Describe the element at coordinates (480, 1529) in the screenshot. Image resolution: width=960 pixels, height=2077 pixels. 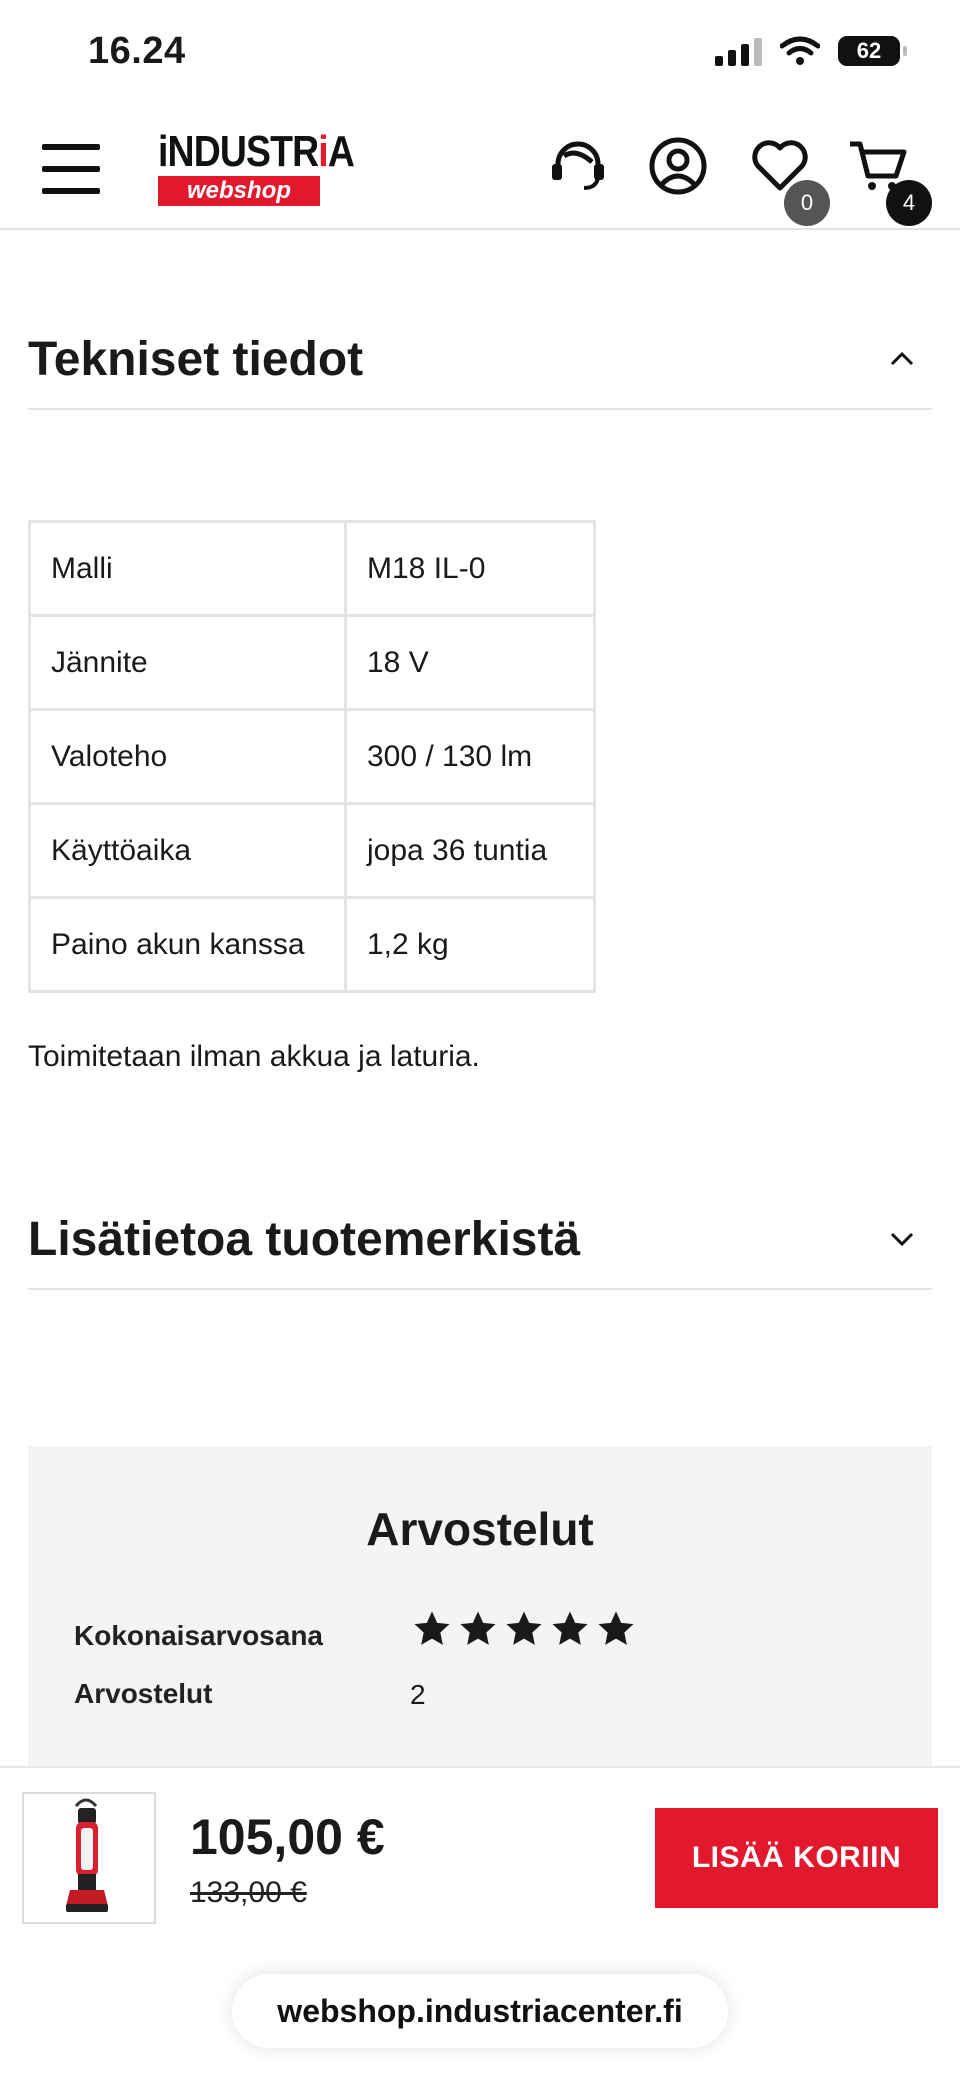
I see `reviews-title: Arvostelut` at that location.